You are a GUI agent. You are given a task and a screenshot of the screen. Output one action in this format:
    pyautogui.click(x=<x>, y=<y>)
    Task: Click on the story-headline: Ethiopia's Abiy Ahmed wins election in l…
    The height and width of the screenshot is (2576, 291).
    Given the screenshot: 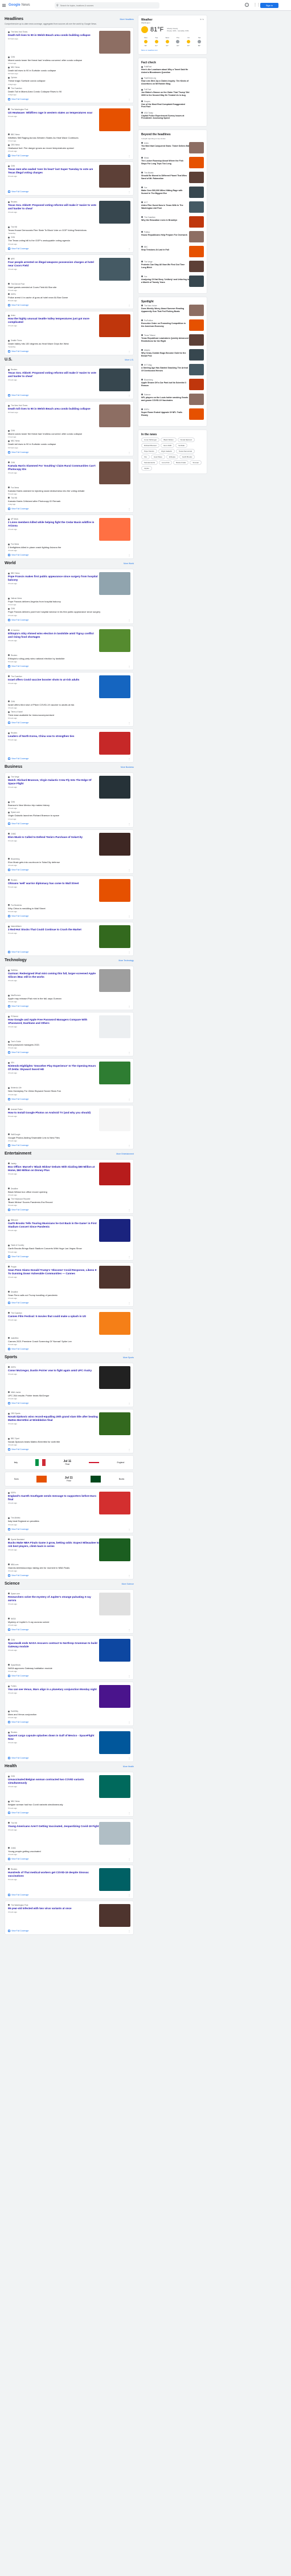 What is the action you would take?
    pyautogui.click(x=54, y=635)
    